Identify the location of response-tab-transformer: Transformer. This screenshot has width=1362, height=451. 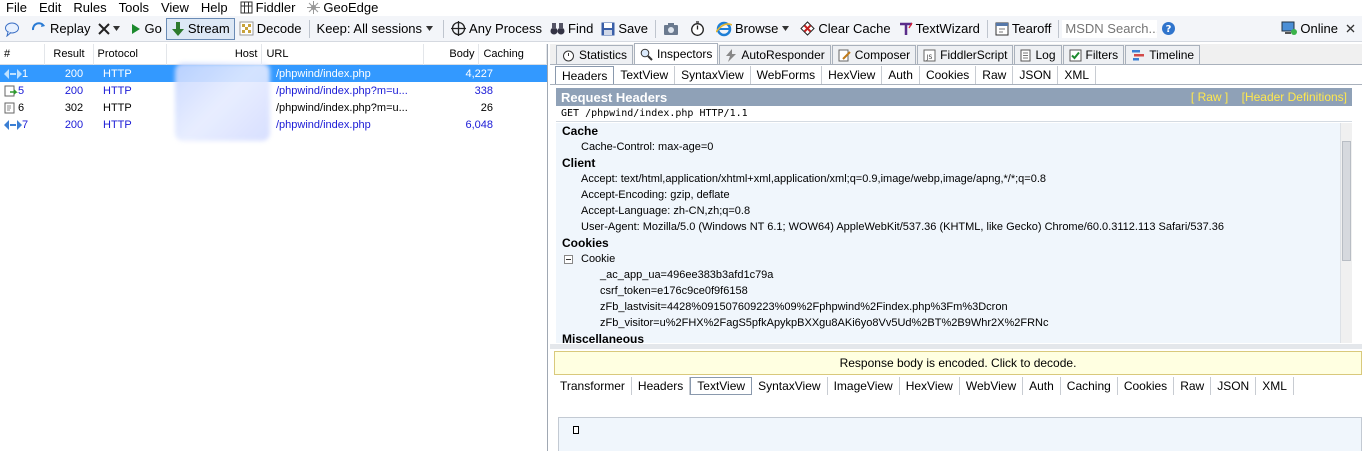
(593, 386).